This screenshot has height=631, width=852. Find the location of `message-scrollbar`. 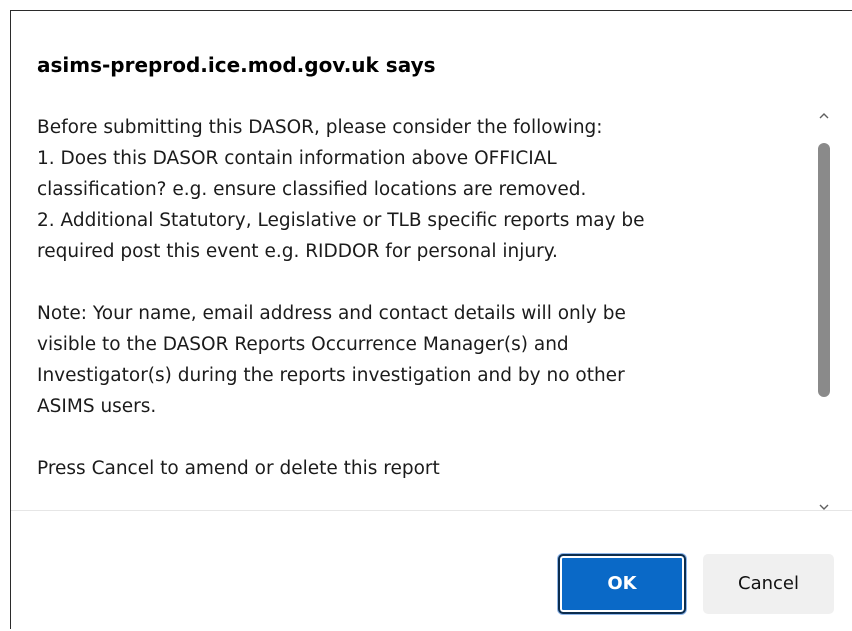

message-scrollbar is located at coordinates (824, 313).